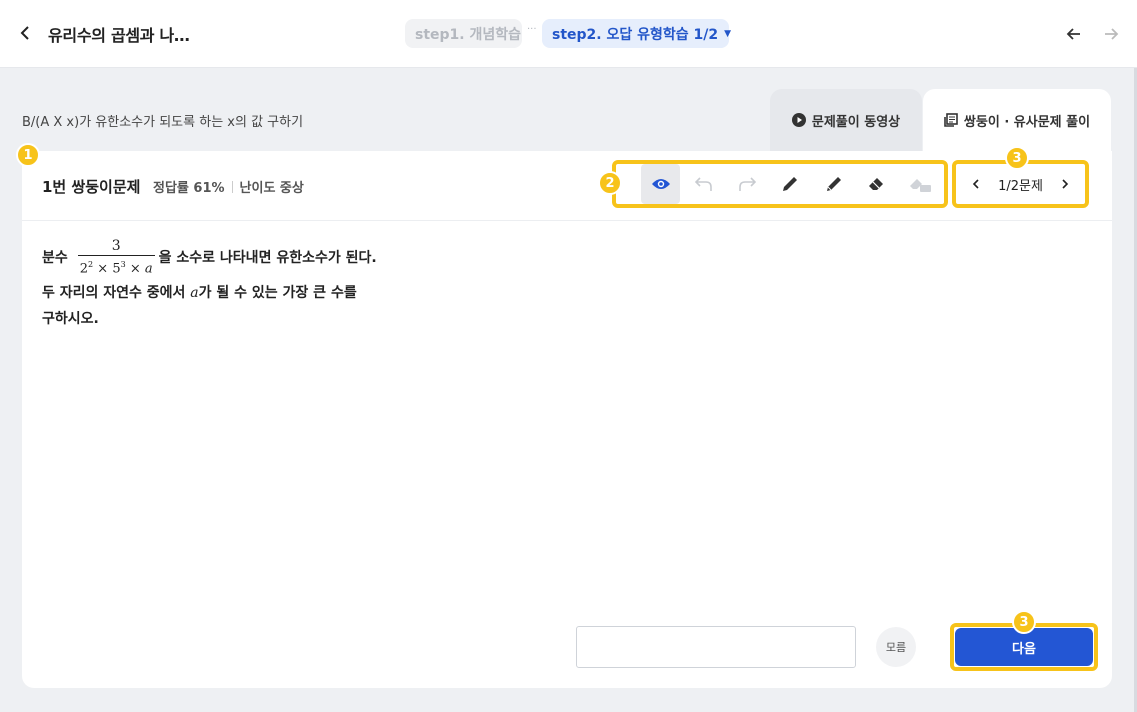 Image resolution: width=1137 pixels, height=712 pixels. Describe the element at coordinates (1024, 622) in the screenshot. I see `guide-badge-3-next: 3` at that location.